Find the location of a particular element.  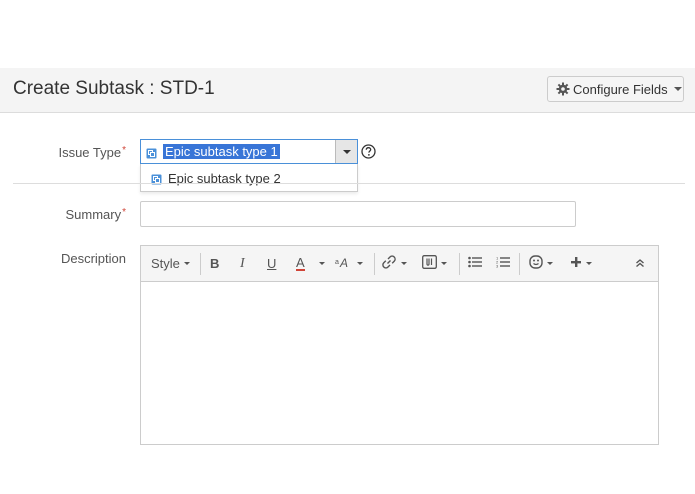

subtask-type-icon is located at coordinates (151, 152).